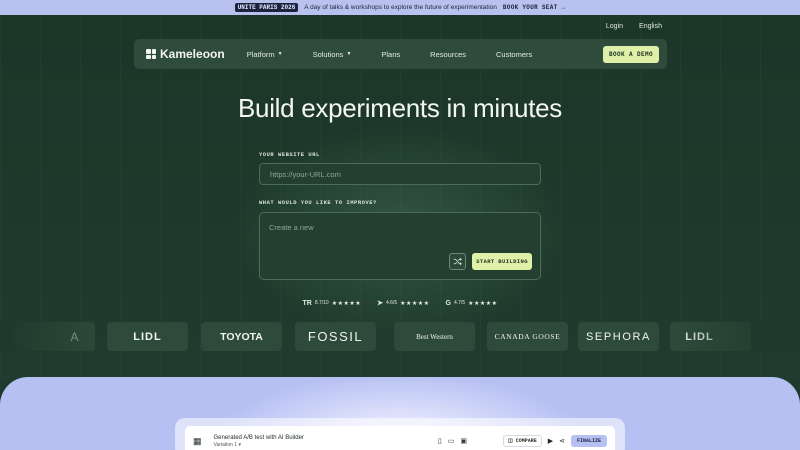  What do you see at coordinates (400, 174) in the screenshot?
I see `website-url-input` at bounding box center [400, 174].